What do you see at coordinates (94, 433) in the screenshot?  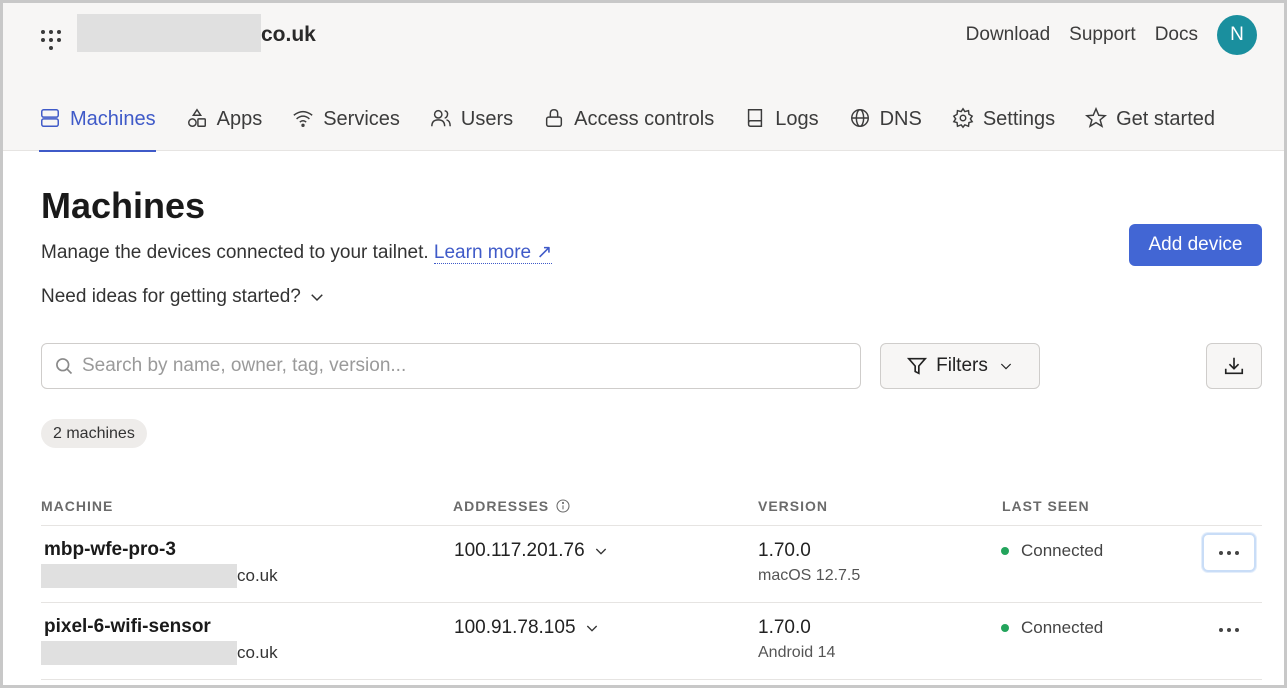 I see `machine-count-badge: 2 machines` at bounding box center [94, 433].